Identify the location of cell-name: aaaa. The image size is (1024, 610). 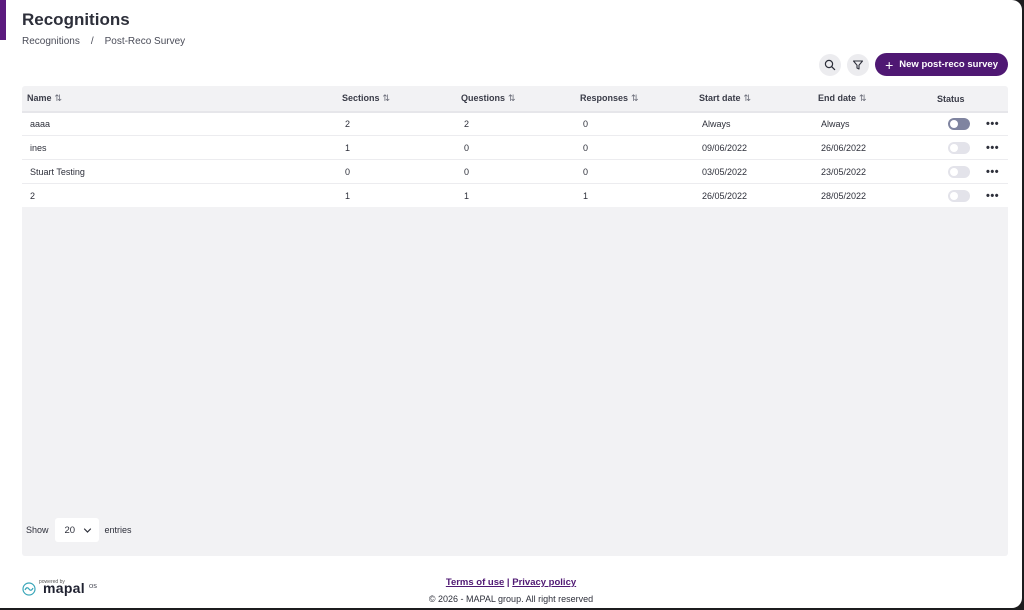
(179, 123).